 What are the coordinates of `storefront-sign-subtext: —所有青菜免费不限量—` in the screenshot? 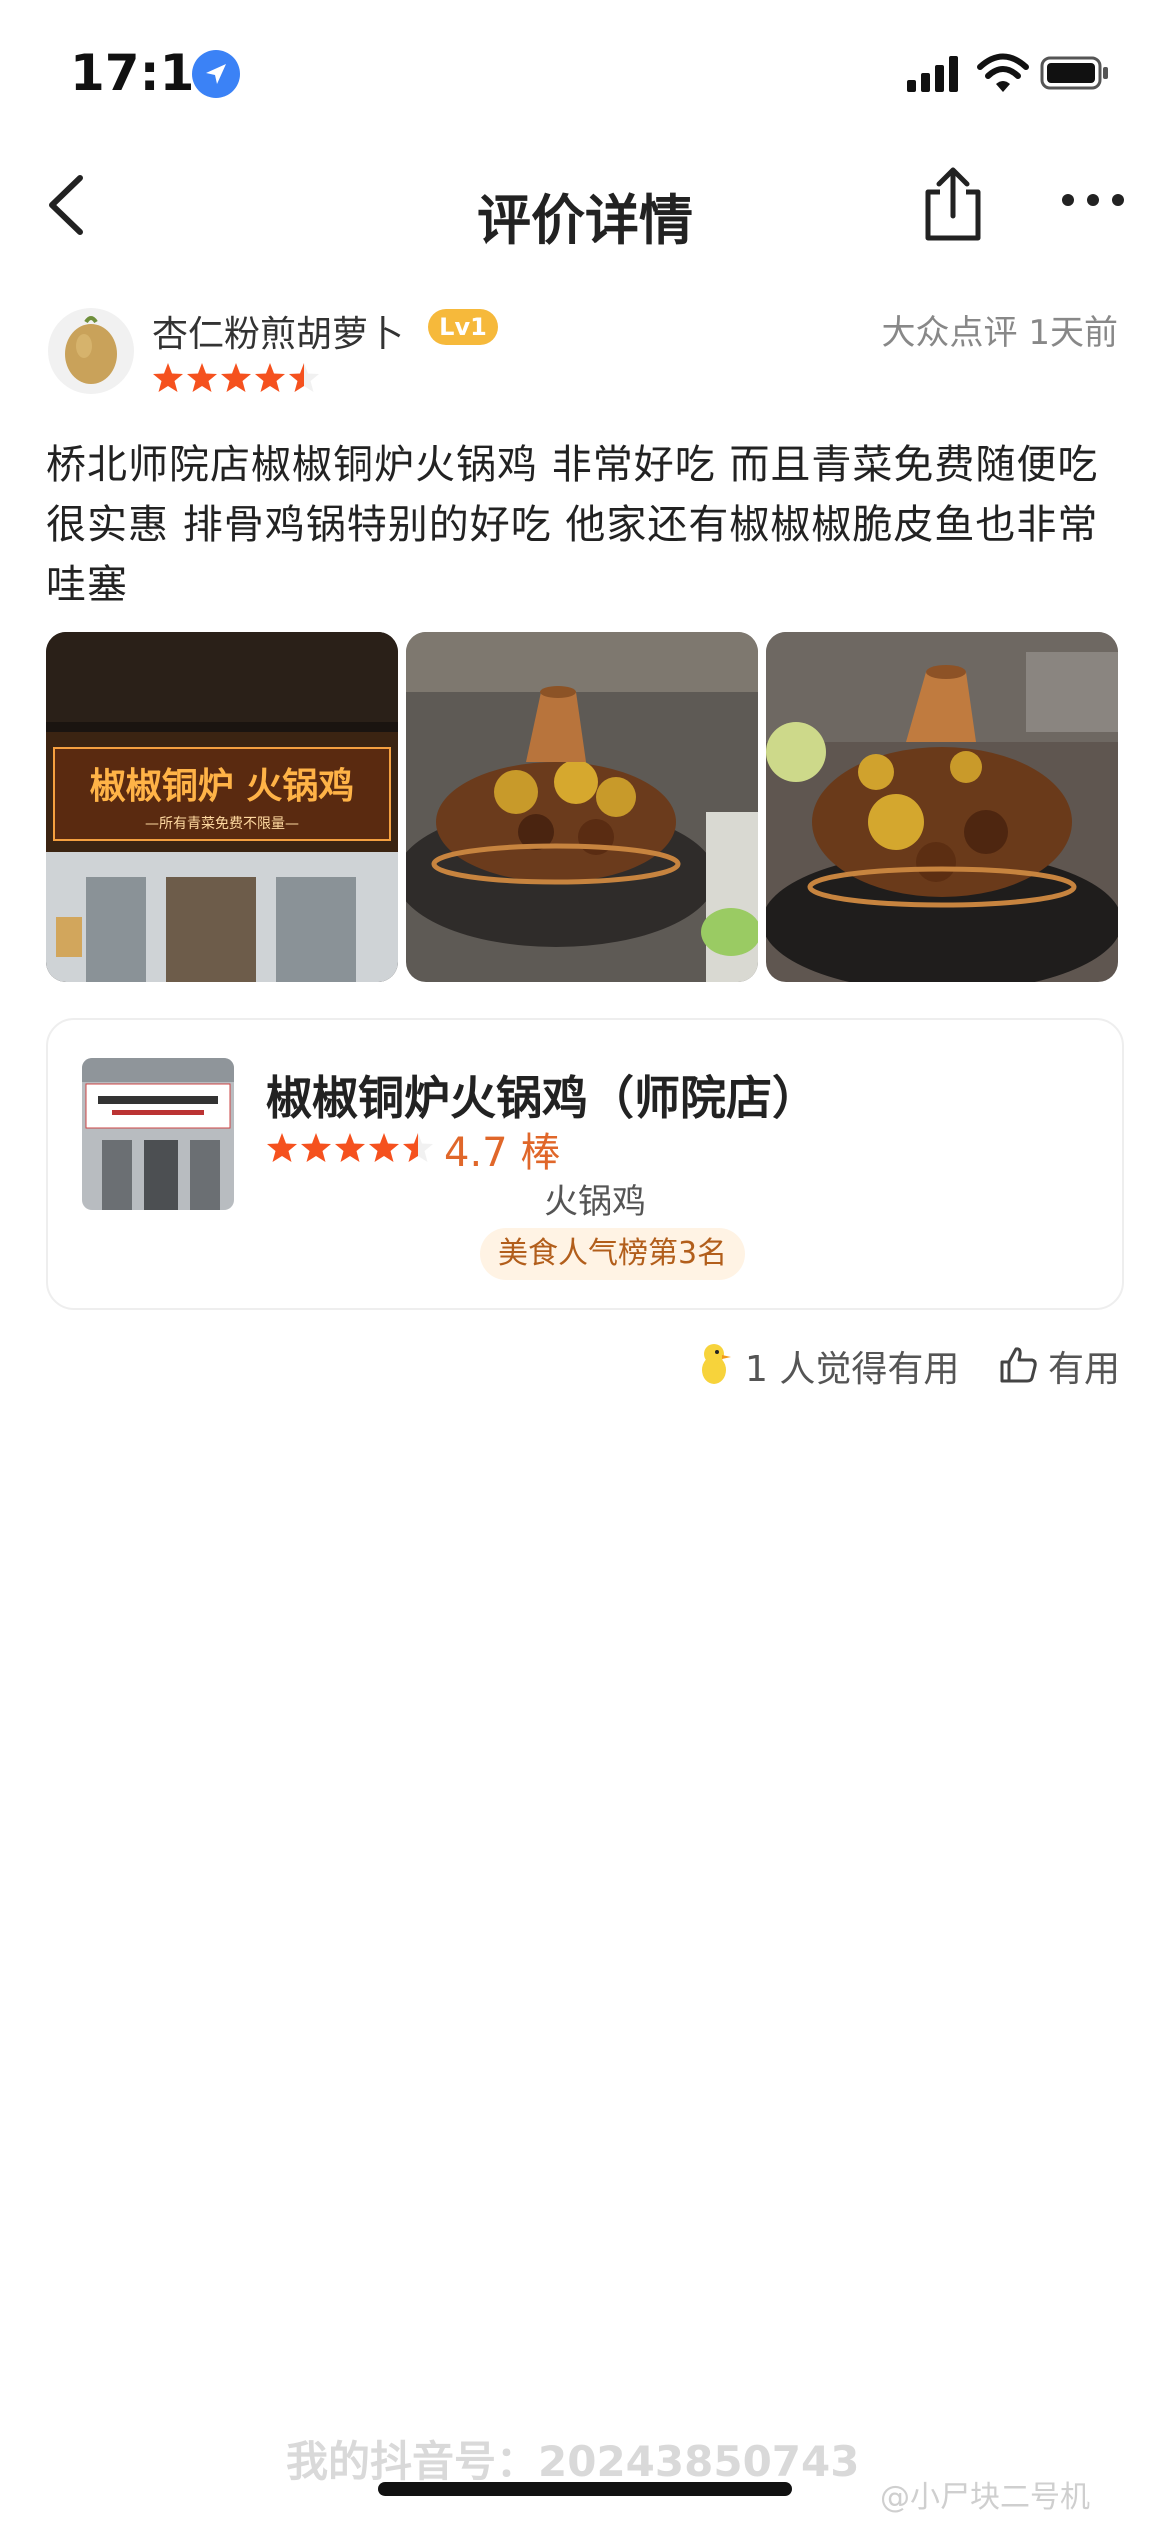 It's located at (222, 824).